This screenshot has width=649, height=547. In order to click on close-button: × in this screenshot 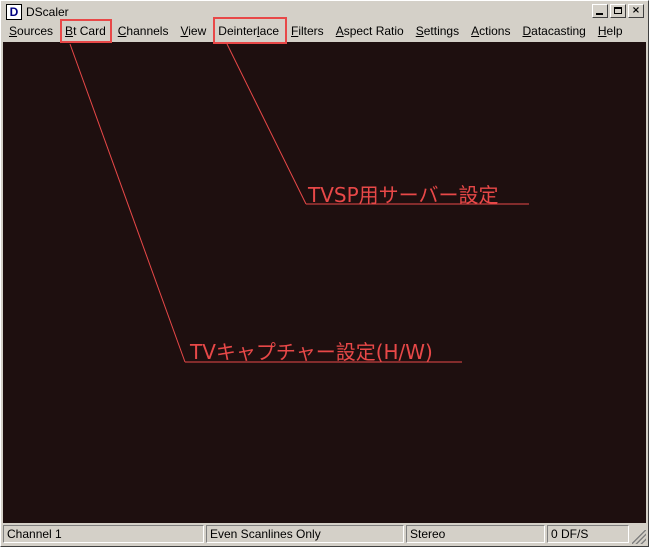, I will do `click(636, 11)`.